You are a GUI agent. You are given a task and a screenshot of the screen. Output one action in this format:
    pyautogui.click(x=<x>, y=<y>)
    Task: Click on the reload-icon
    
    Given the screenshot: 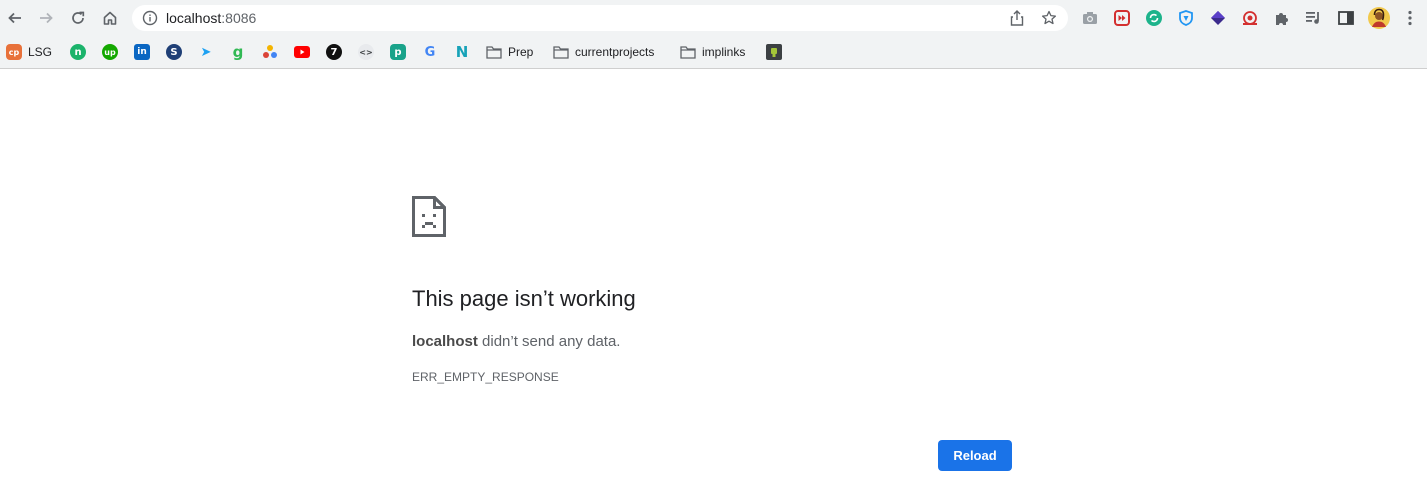 What is the action you would take?
    pyautogui.click(x=78, y=17)
    